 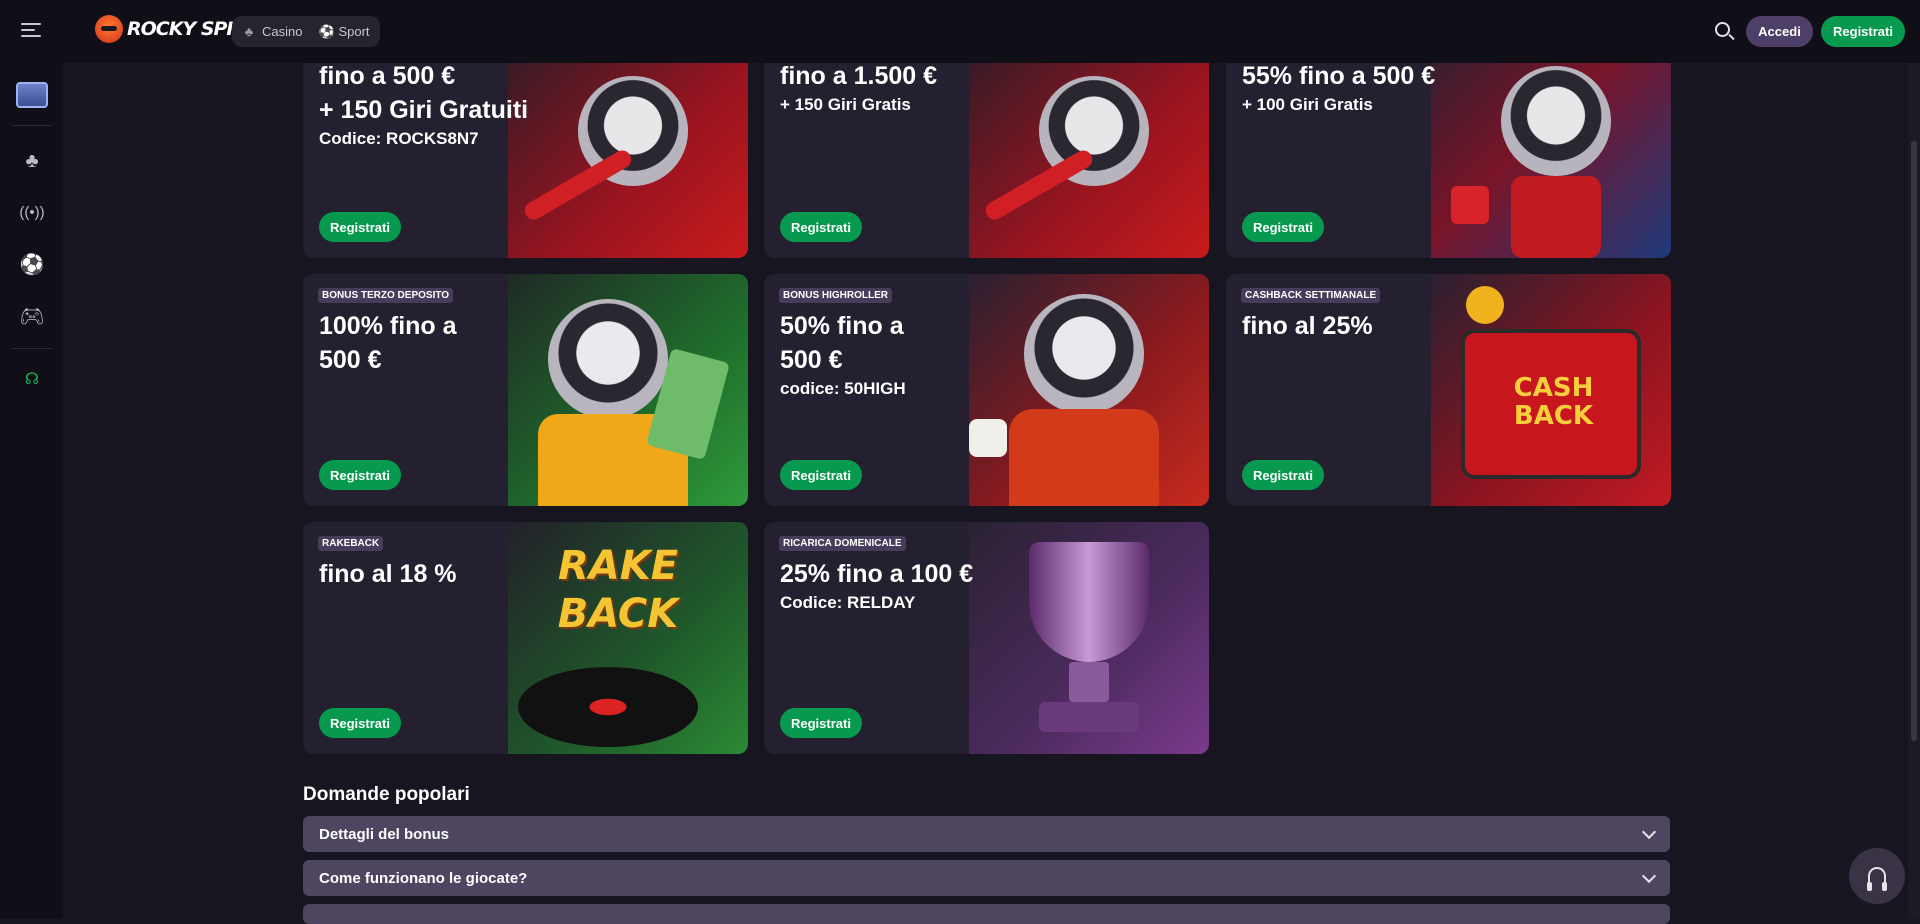 What do you see at coordinates (1877, 879) in the screenshot?
I see `headset-icon` at bounding box center [1877, 879].